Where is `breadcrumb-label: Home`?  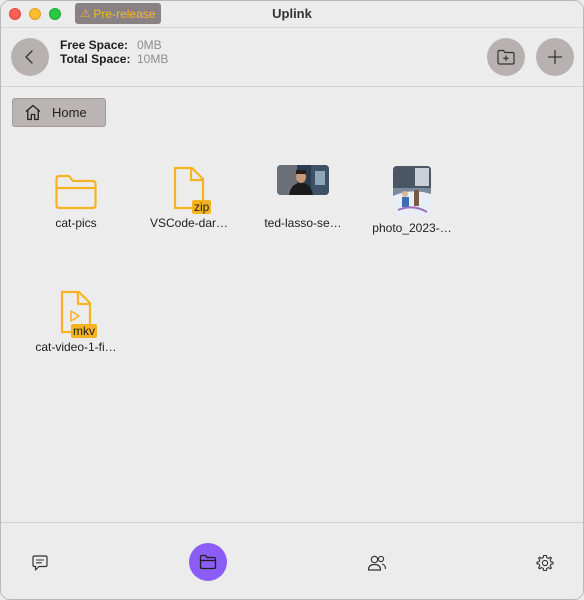
breadcrumb-label: Home is located at coordinates (69, 112).